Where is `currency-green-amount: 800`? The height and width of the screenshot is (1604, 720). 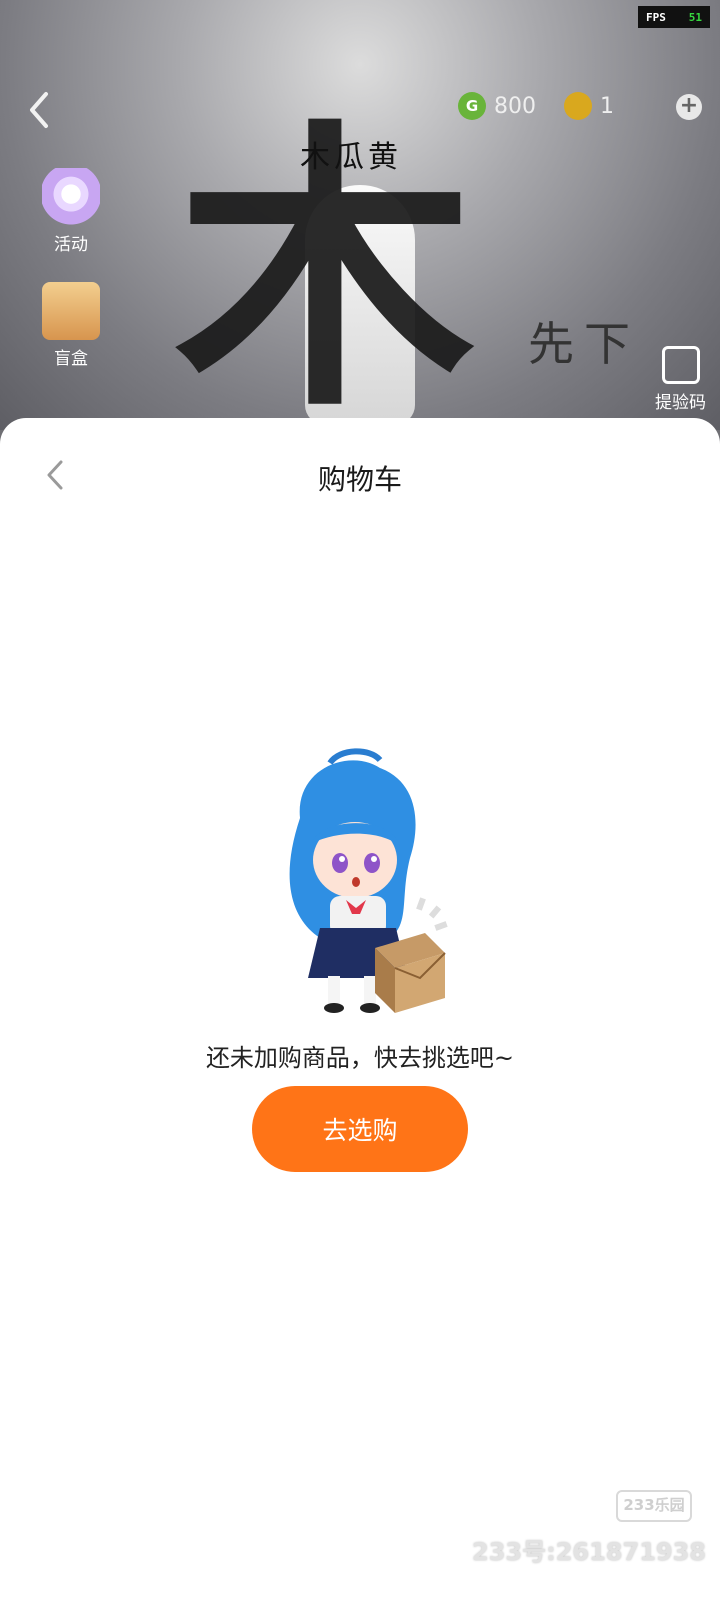
currency-green-amount: 800 is located at coordinates (515, 106).